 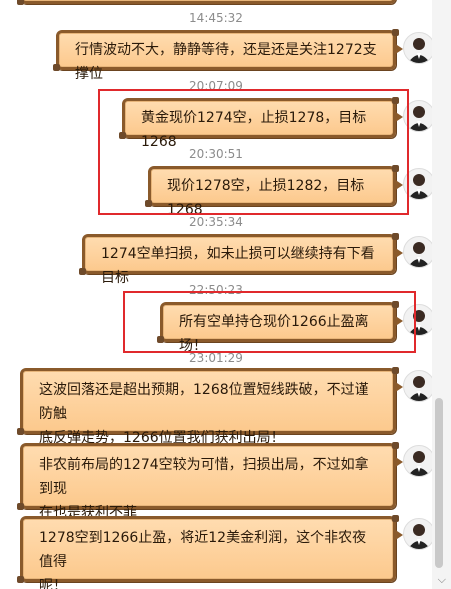 What do you see at coordinates (203, 550) in the screenshot?
I see `message-text-line: 1278空到1266止盈，将近12美金利润，这个非农夜值得` at bounding box center [203, 550].